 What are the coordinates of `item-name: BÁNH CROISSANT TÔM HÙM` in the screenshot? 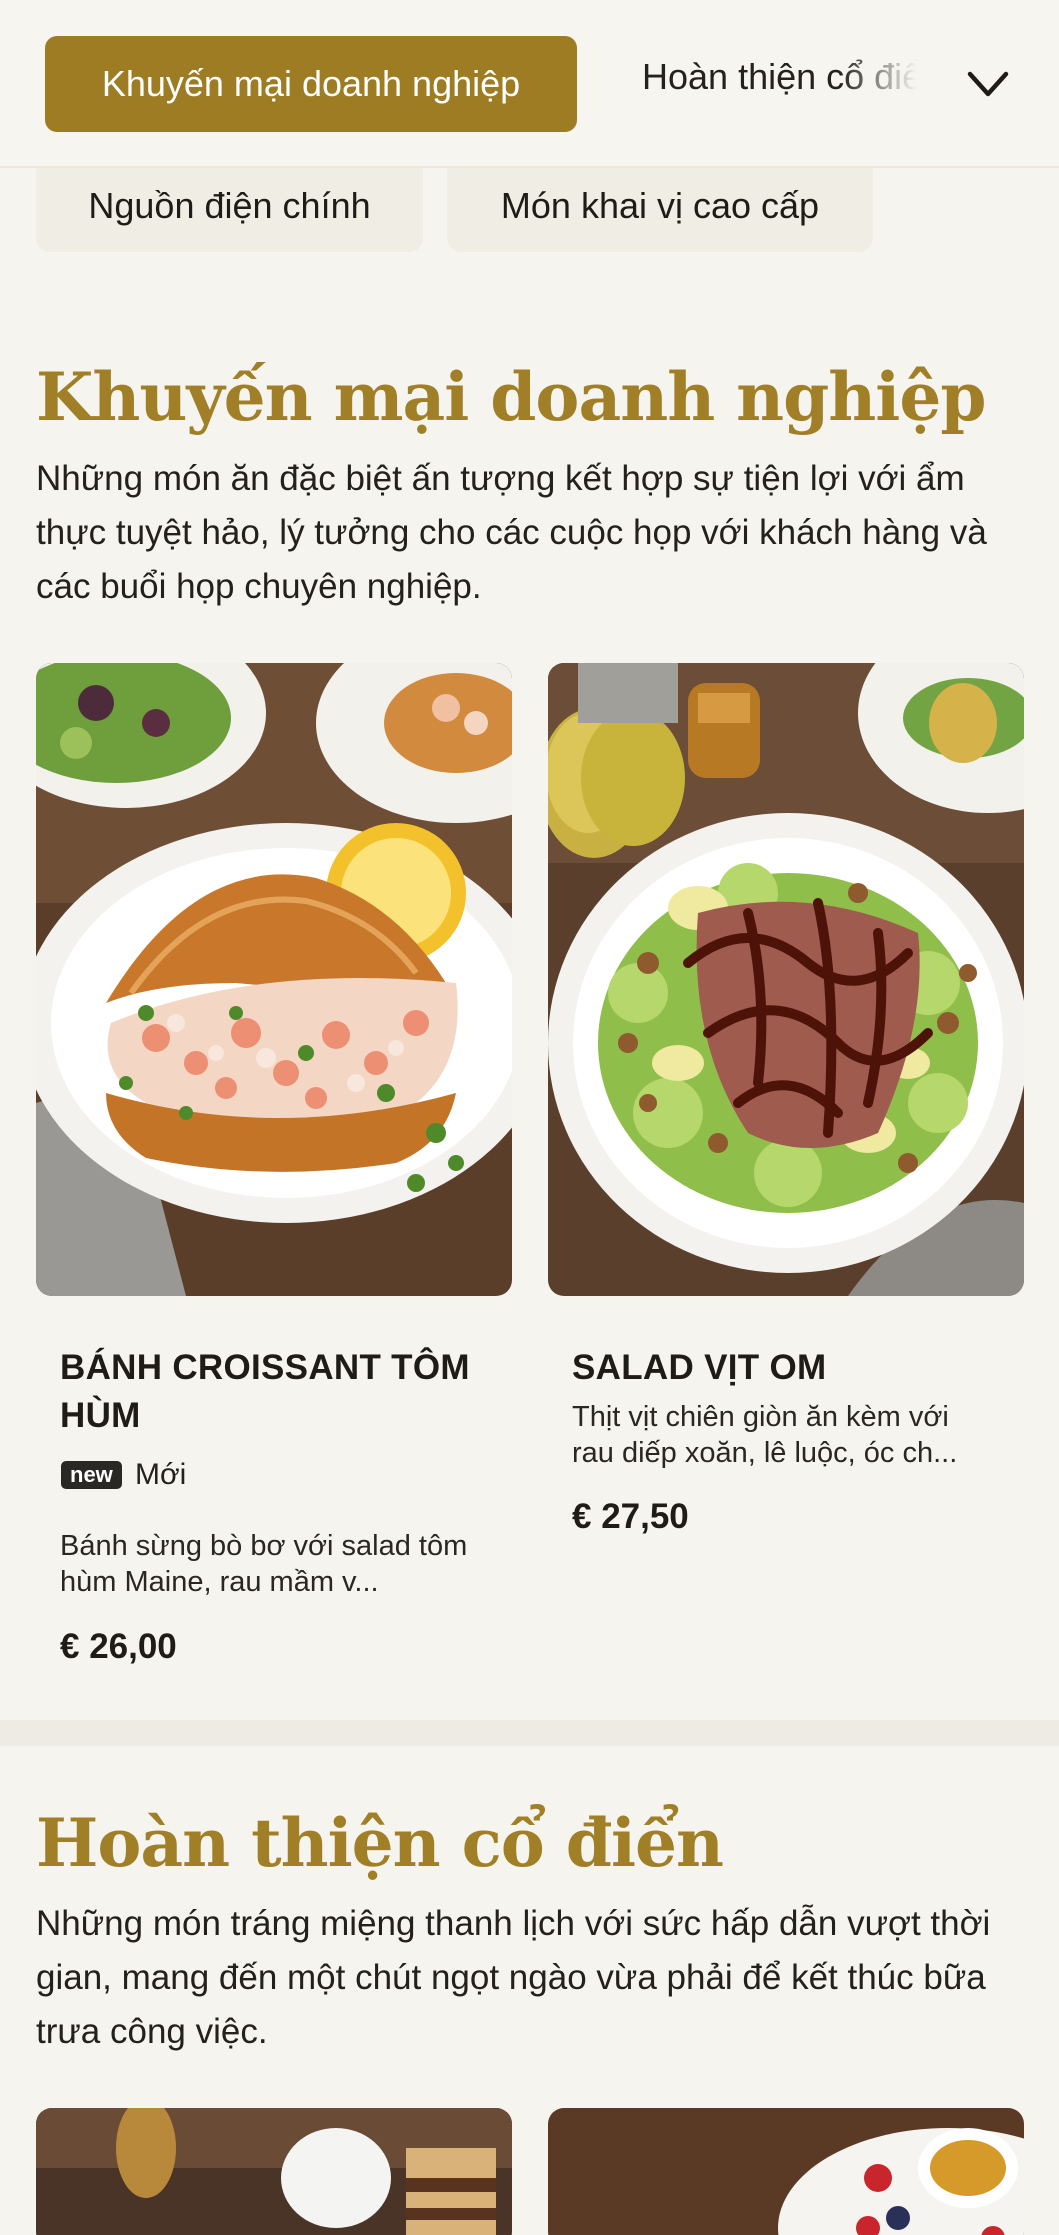 It's located at (280, 1392).